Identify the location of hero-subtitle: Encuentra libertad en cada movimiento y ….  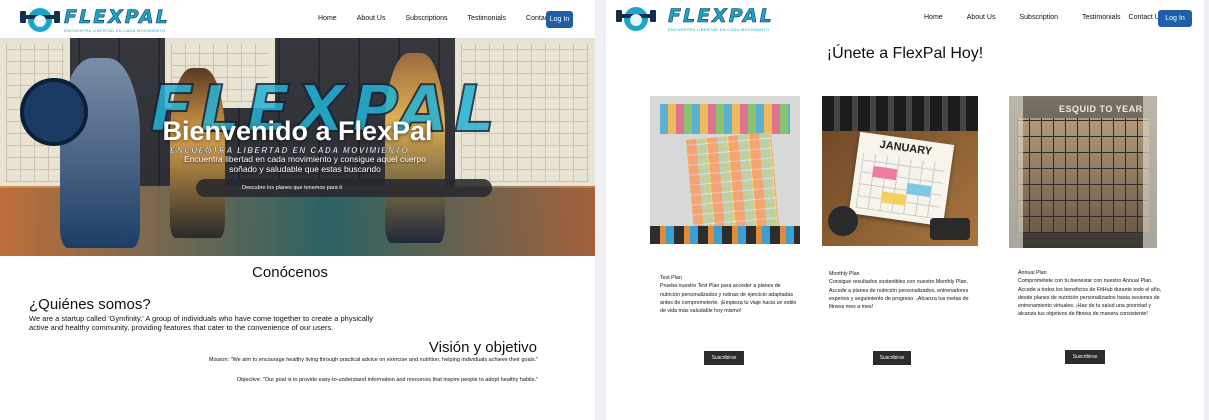
(305, 164).